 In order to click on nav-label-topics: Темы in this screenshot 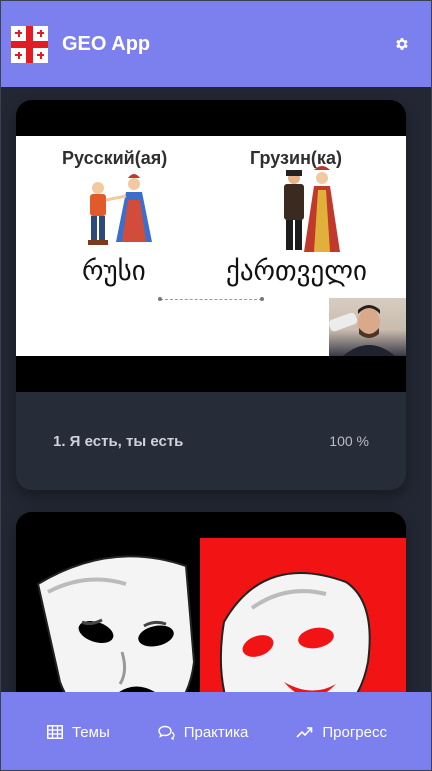, I will do `click(90, 732)`.